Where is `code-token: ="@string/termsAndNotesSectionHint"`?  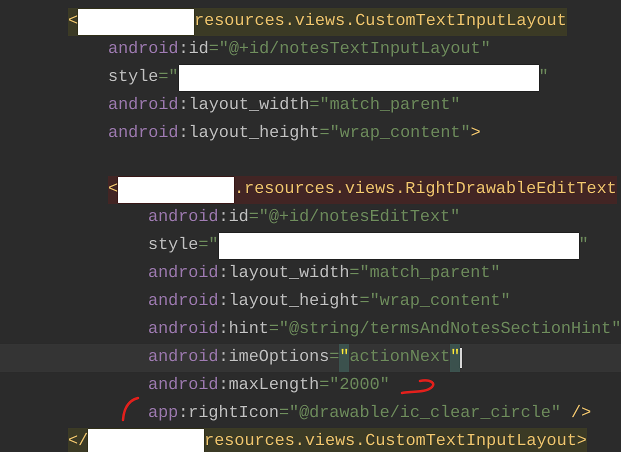 code-token: ="@string/termsAndNotesSectionHint" is located at coordinates (444, 330).